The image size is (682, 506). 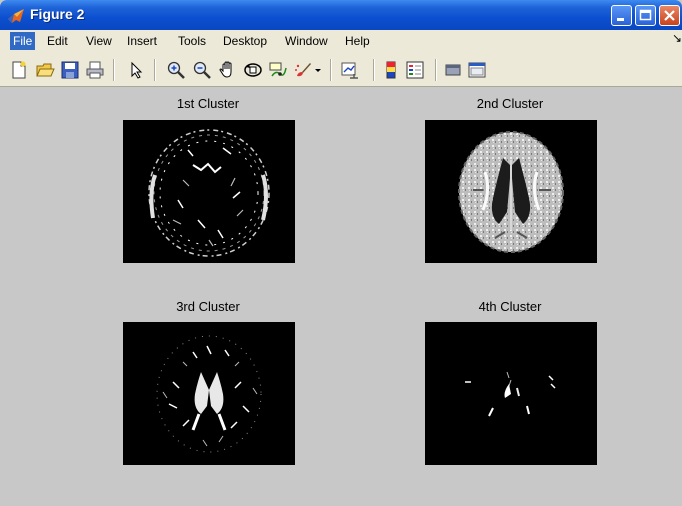 I want to click on axes-2nd-cluster, so click(x=511, y=191).